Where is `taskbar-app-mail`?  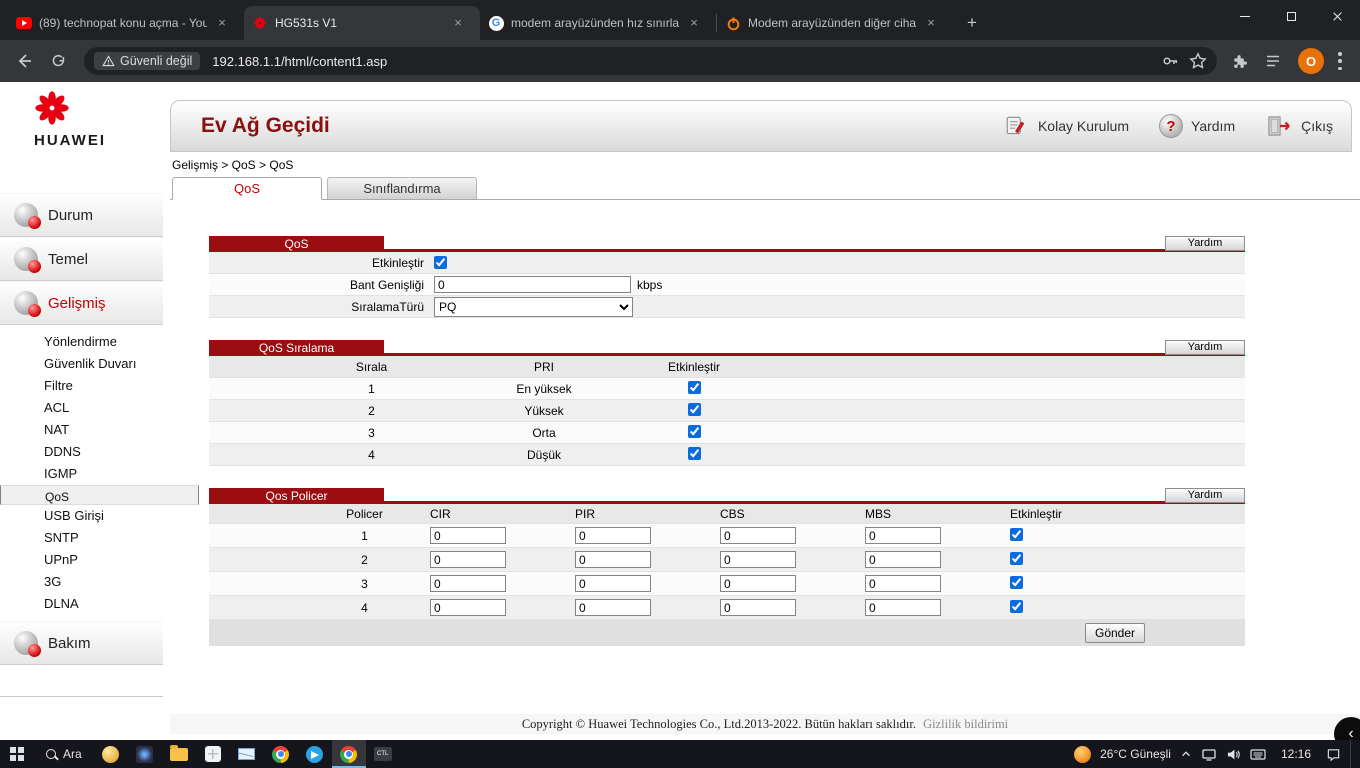
taskbar-app-mail is located at coordinates (247, 754).